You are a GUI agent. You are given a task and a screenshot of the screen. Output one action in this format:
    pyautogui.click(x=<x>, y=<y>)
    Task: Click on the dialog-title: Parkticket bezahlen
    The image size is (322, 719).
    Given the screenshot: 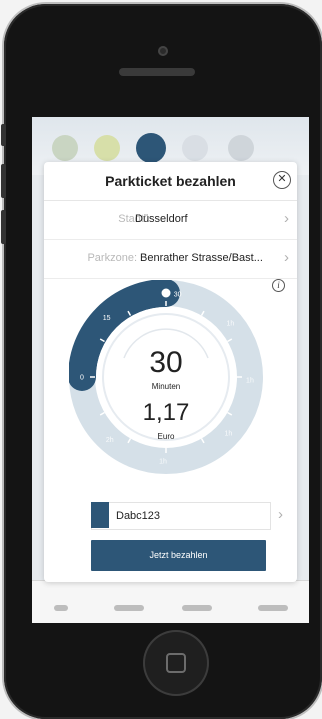 What is the action you would take?
    pyautogui.click(x=170, y=181)
    